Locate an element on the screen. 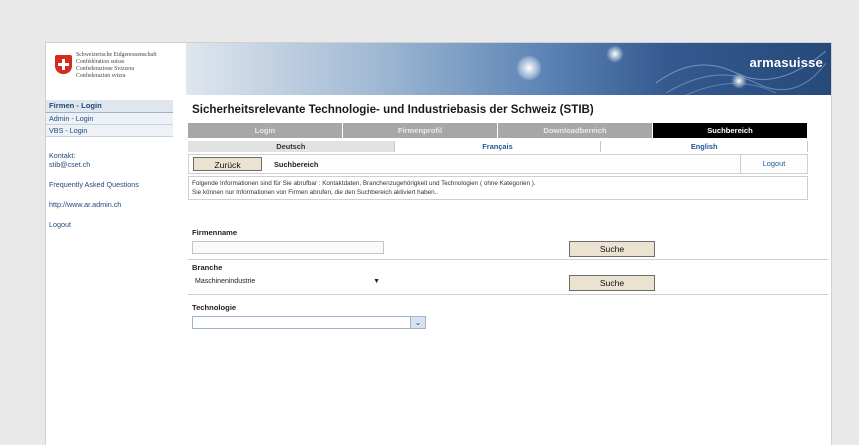 This screenshot has width=859, height=445. sidebar-item-firmen-login: Firmen - Login is located at coordinates (109, 106).